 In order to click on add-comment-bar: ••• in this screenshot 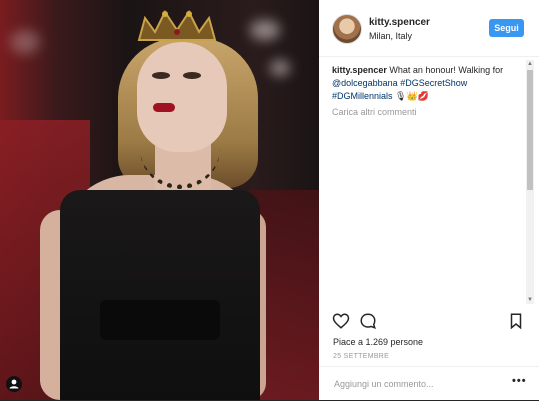, I will do `click(429, 383)`.